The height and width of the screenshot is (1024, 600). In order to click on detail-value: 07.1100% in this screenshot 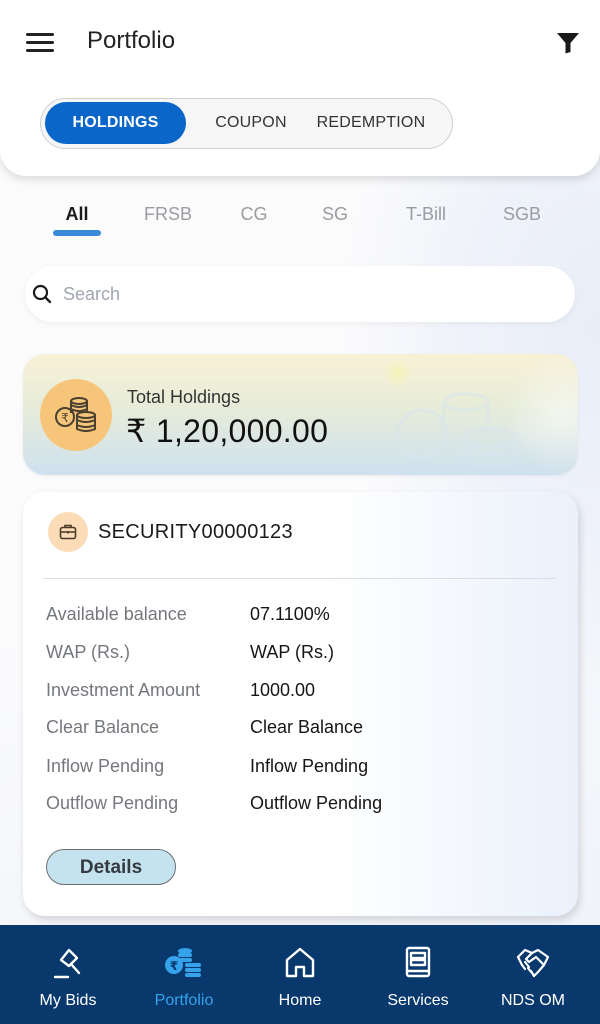, I will do `click(290, 614)`.